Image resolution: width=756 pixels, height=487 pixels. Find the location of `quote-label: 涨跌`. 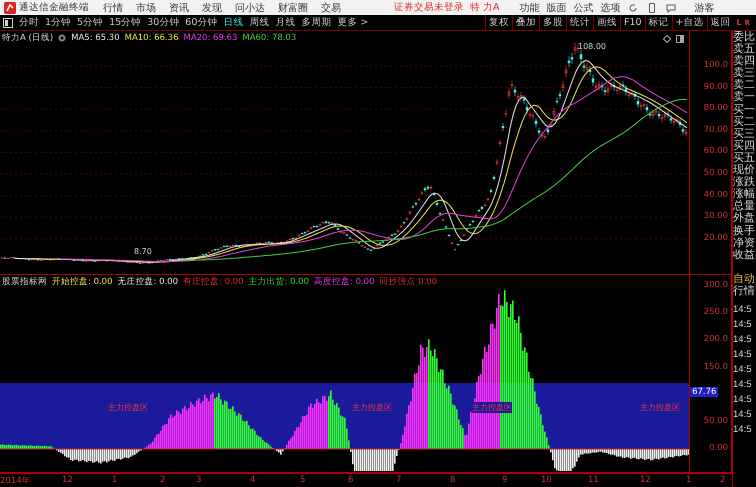

quote-label: 涨跌 is located at coordinates (744, 182).